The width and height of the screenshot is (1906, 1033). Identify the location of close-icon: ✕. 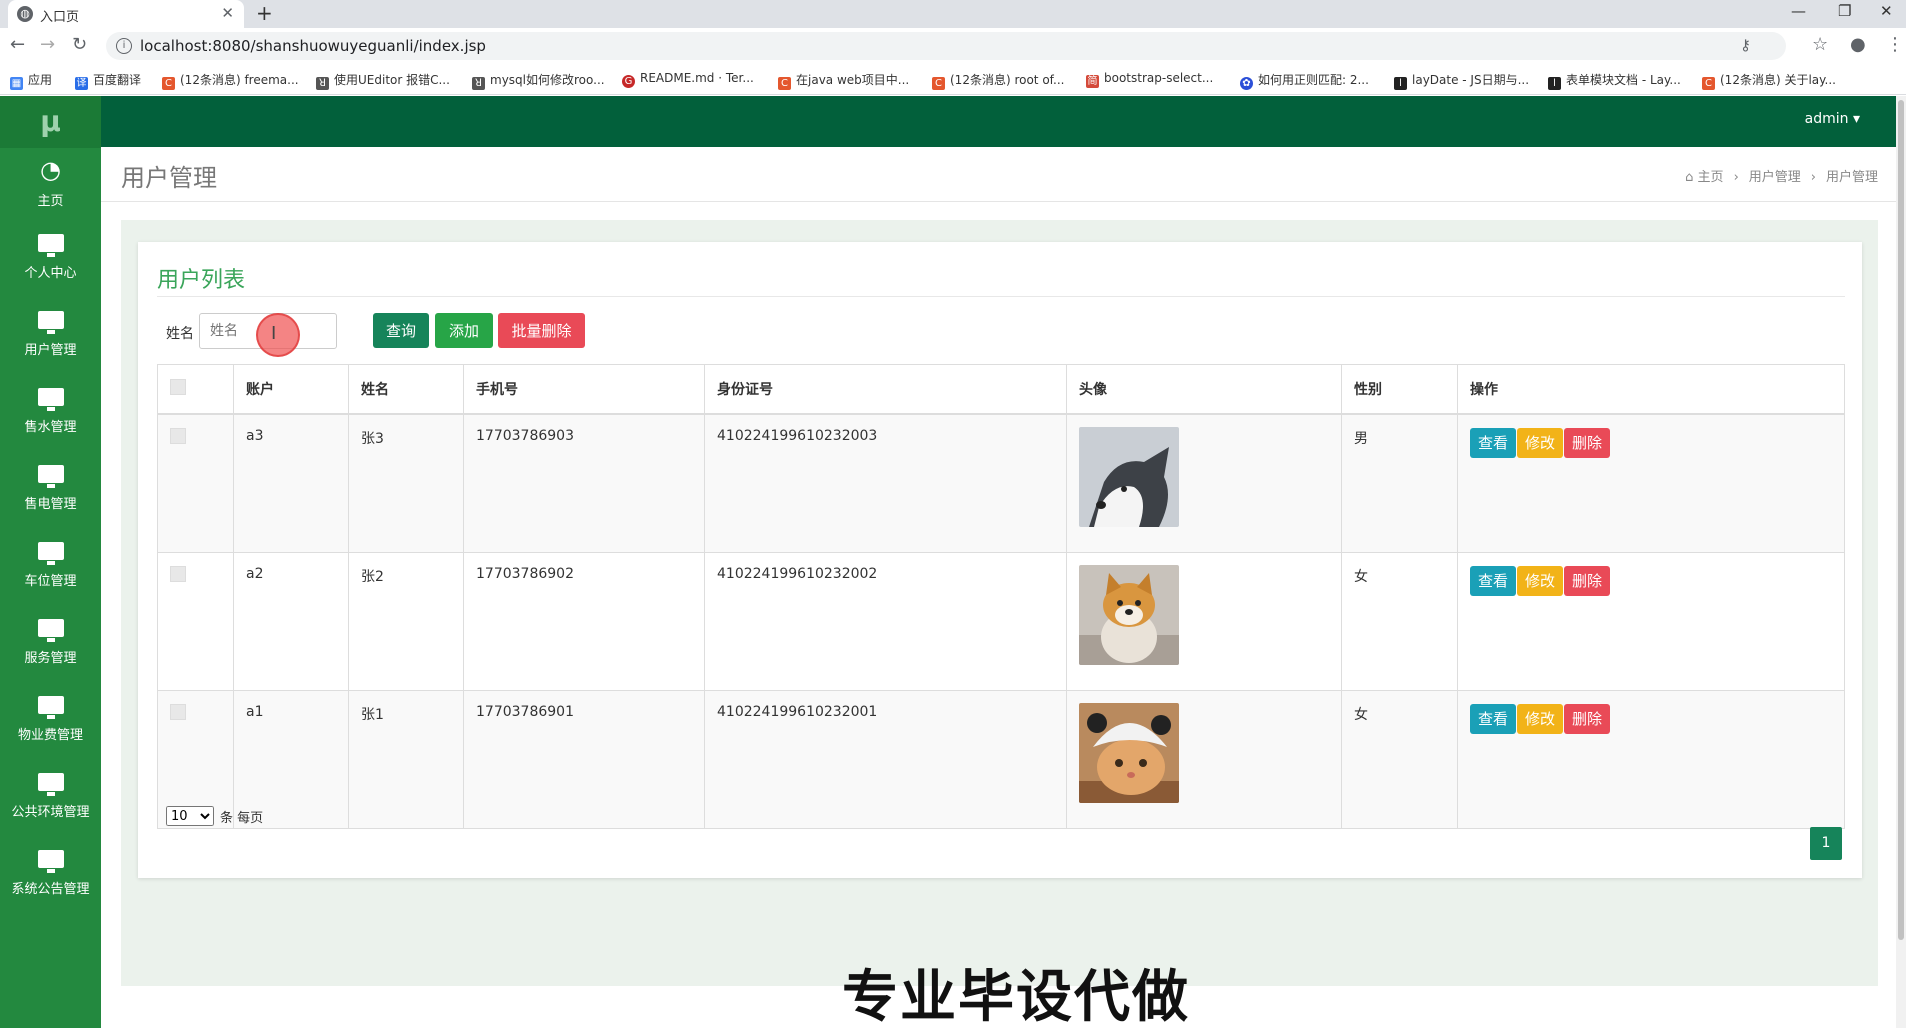
(227, 13).